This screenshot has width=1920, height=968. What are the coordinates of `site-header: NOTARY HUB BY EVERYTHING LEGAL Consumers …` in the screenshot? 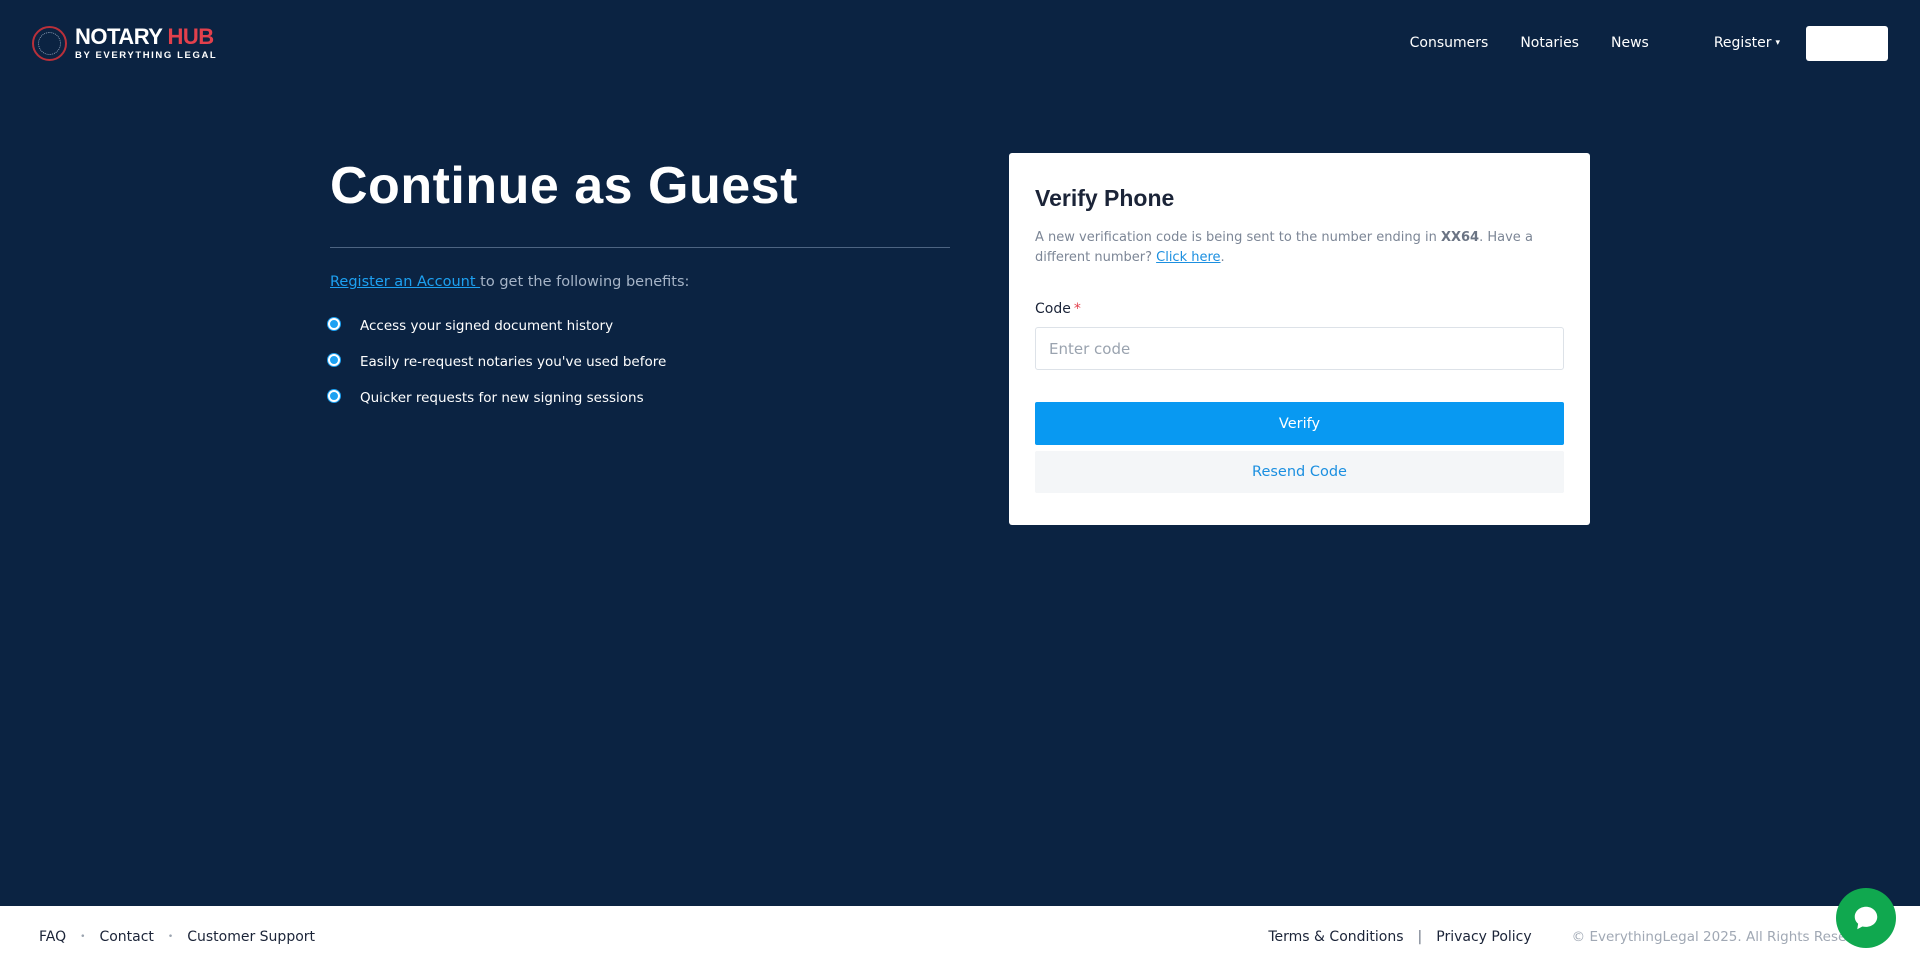 It's located at (960, 43).